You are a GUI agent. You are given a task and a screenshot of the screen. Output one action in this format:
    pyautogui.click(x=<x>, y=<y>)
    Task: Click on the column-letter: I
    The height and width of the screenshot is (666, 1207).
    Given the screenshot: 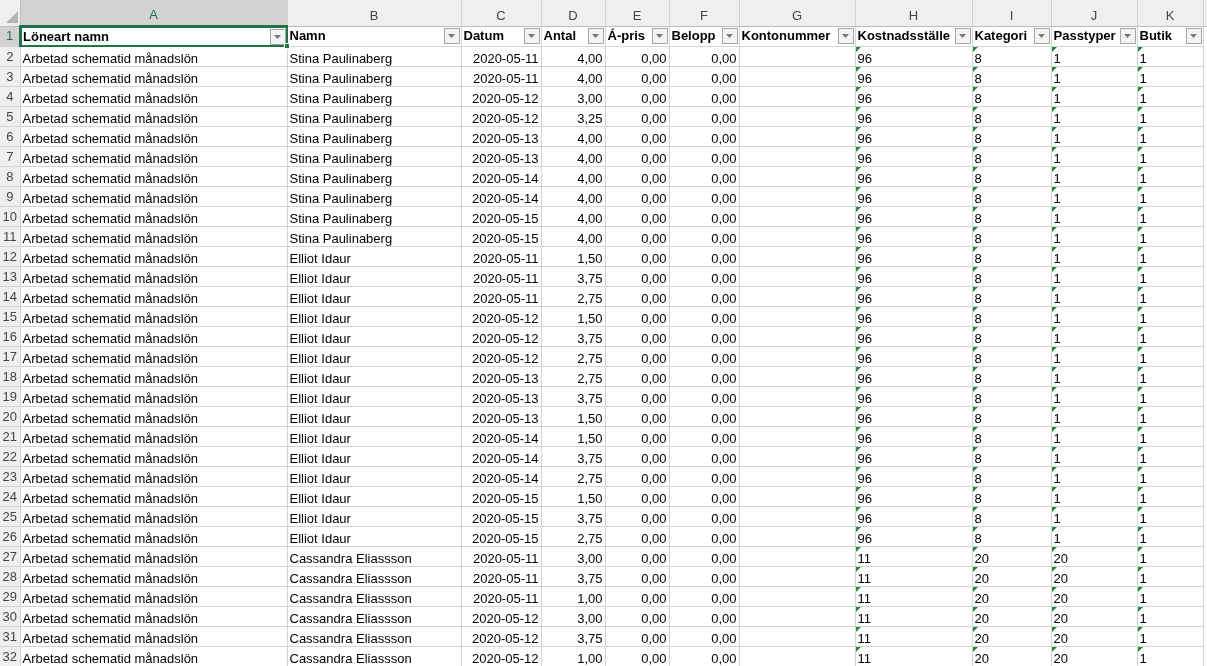 What is the action you would take?
    pyautogui.click(x=1011, y=13)
    